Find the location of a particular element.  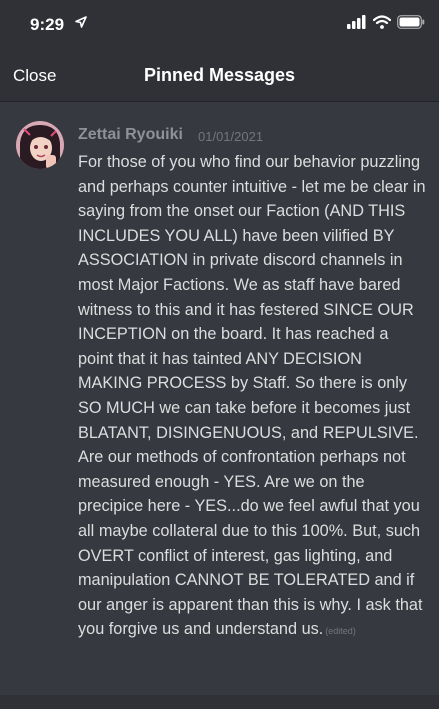

location-arrow-icon is located at coordinates (81, 22).